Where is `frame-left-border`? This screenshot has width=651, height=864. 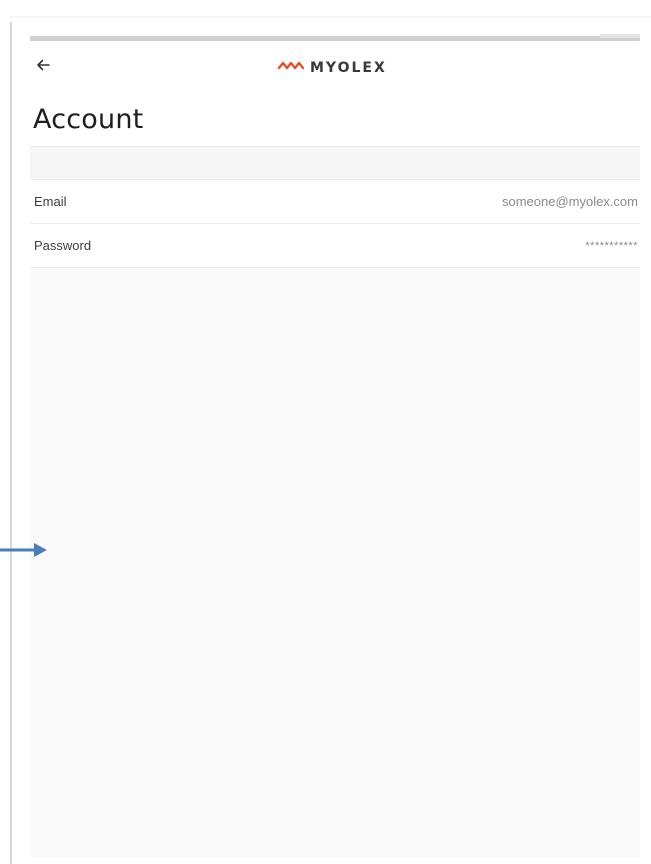
frame-left-border is located at coordinates (11, 443).